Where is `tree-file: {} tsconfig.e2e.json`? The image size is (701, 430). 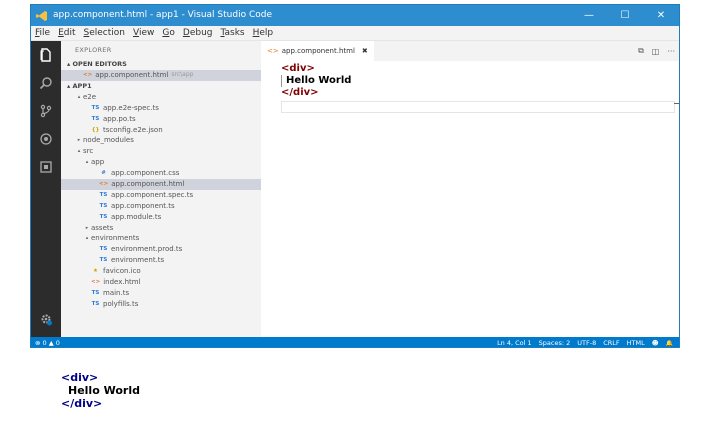
tree-file: {} tsconfig.e2e.json is located at coordinates (161, 130).